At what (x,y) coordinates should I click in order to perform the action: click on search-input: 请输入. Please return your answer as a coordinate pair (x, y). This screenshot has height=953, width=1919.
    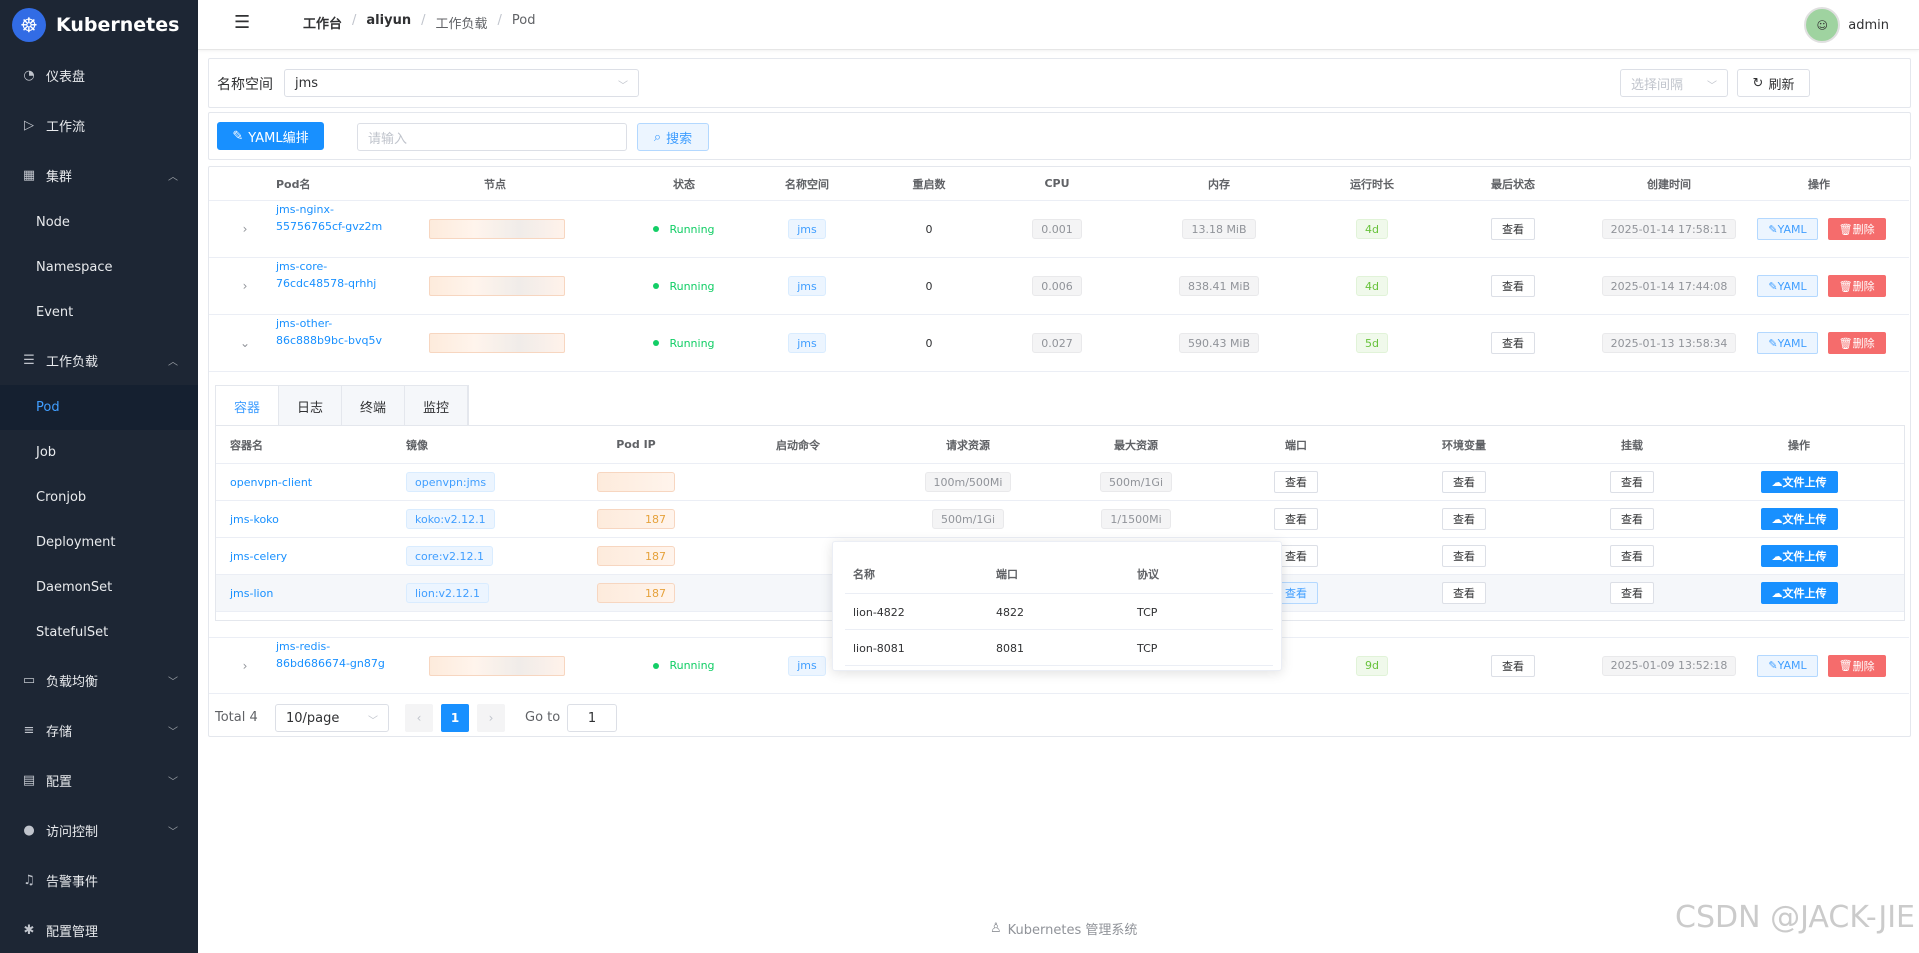
    Looking at the image, I should click on (492, 137).